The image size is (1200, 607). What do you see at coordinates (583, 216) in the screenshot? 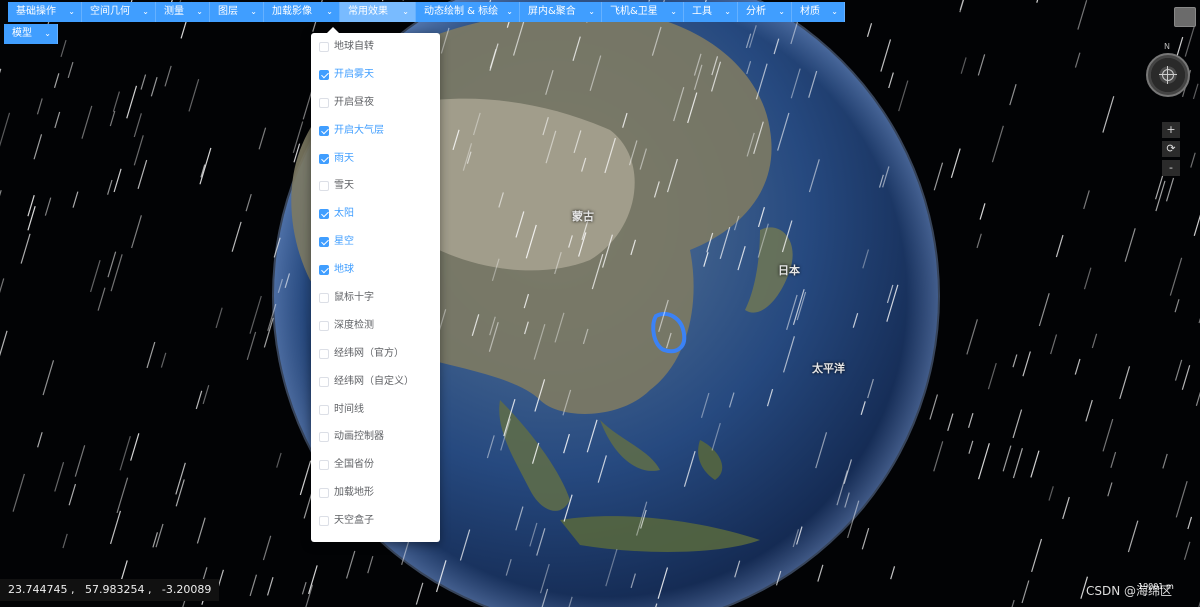
I see `map-label-mongolia: 蒙古` at bounding box center [583, 216].